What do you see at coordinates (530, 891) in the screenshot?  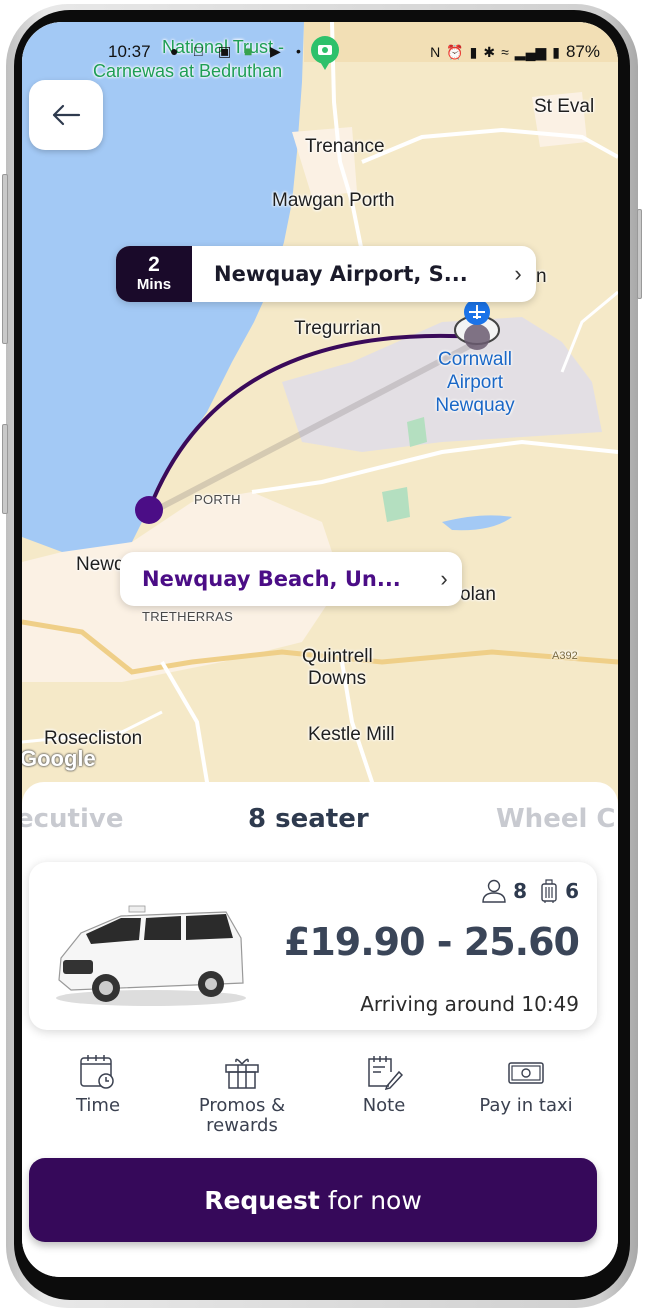 I see `capacity-info: 8 6` at bounding box center [530, 891].